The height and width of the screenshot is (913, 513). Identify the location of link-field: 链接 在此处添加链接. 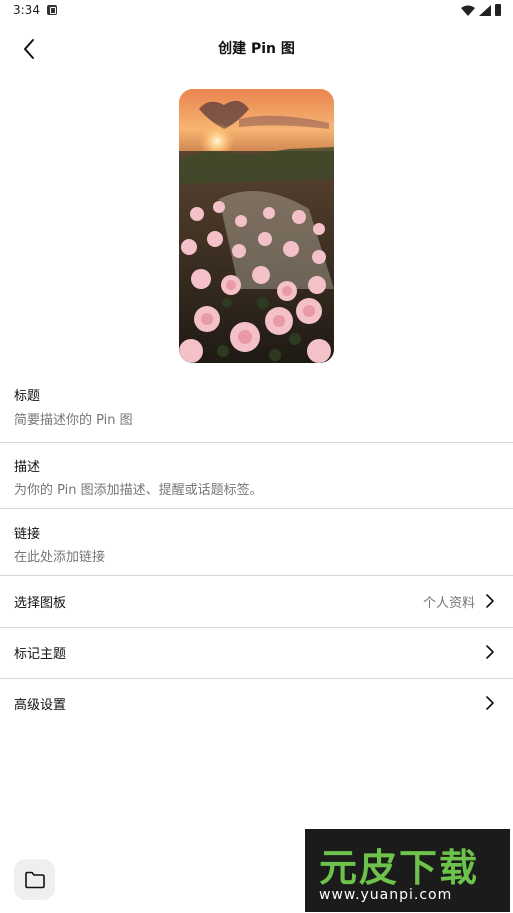
(256, 542).